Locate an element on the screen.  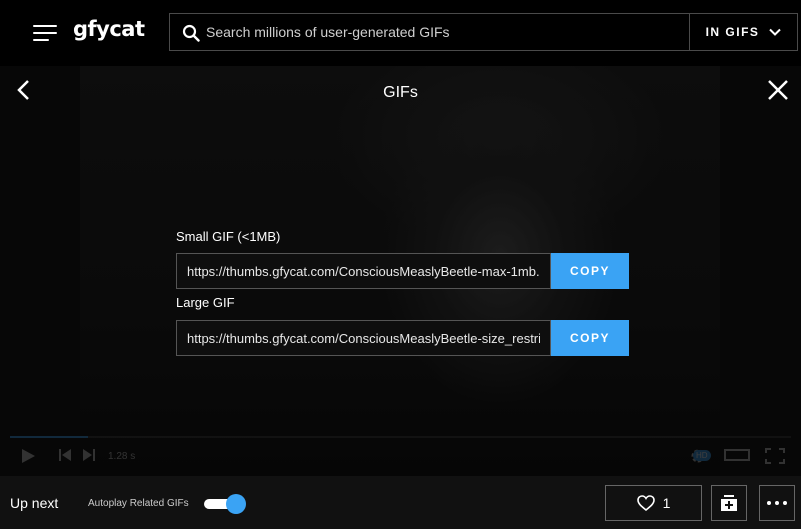
add-to-collection-button is located at coordinates (729, 503).